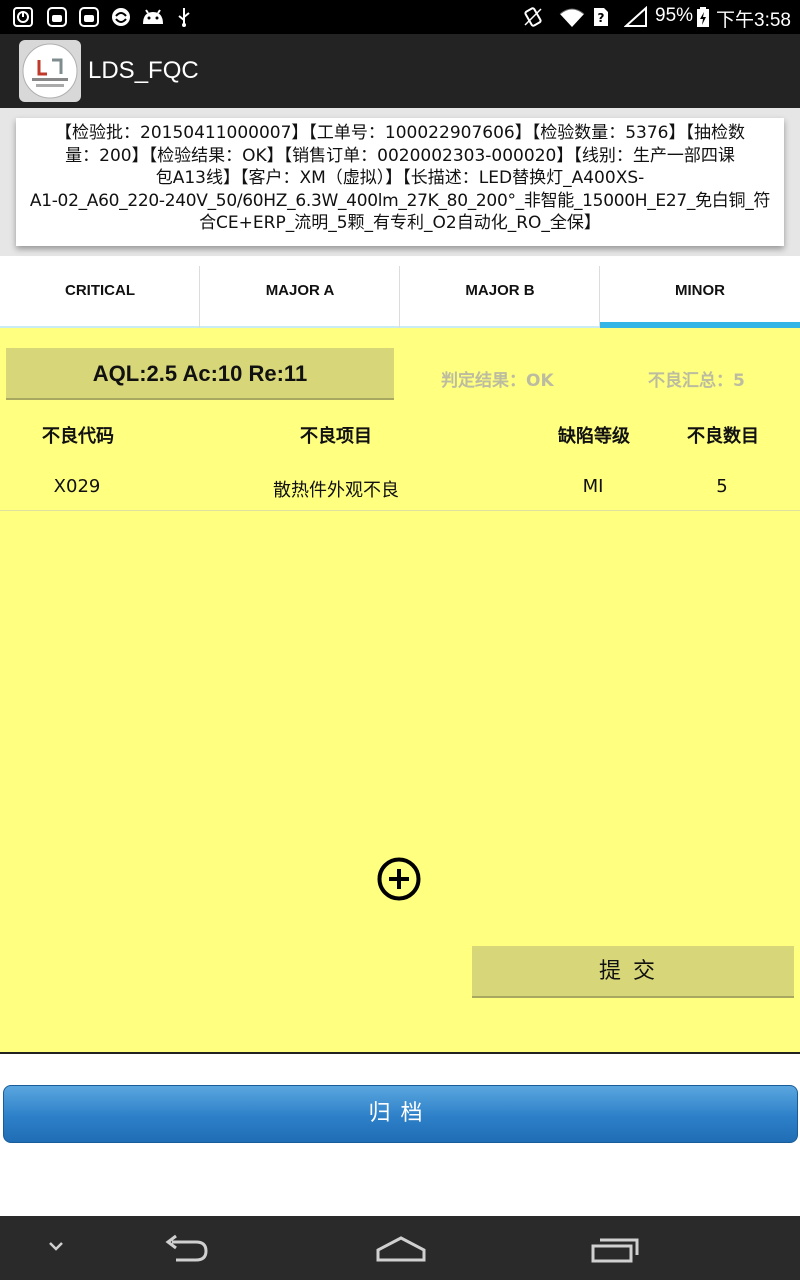 The height and width of the screenshot is (1280, 800). What do you see at coordinates (635, 16) in the screenshot?
I see `signal-icon` at bounding box center [635, 16].